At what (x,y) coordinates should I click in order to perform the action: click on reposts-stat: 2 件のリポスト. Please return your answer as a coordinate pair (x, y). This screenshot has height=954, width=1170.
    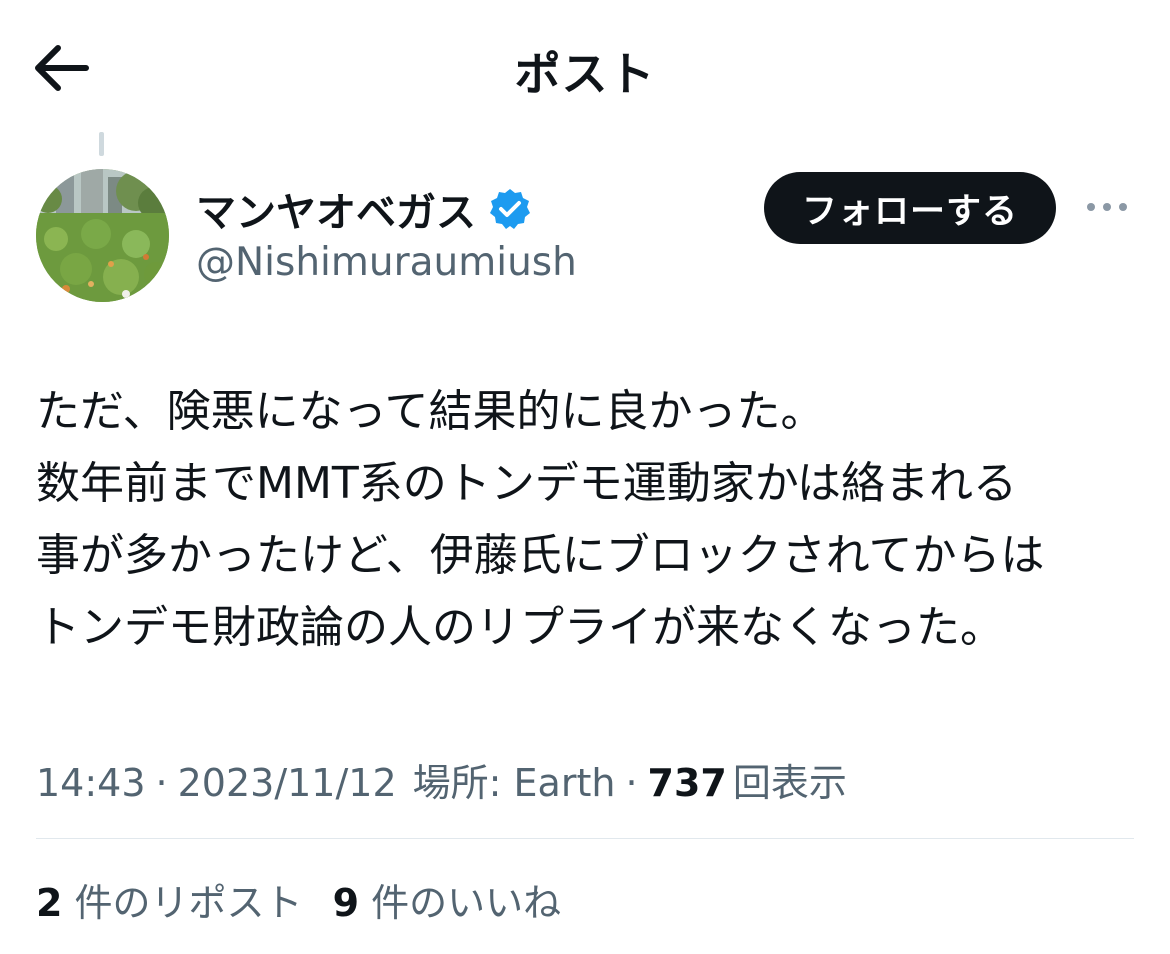
    Looking at the image, I should click on (169, 899).